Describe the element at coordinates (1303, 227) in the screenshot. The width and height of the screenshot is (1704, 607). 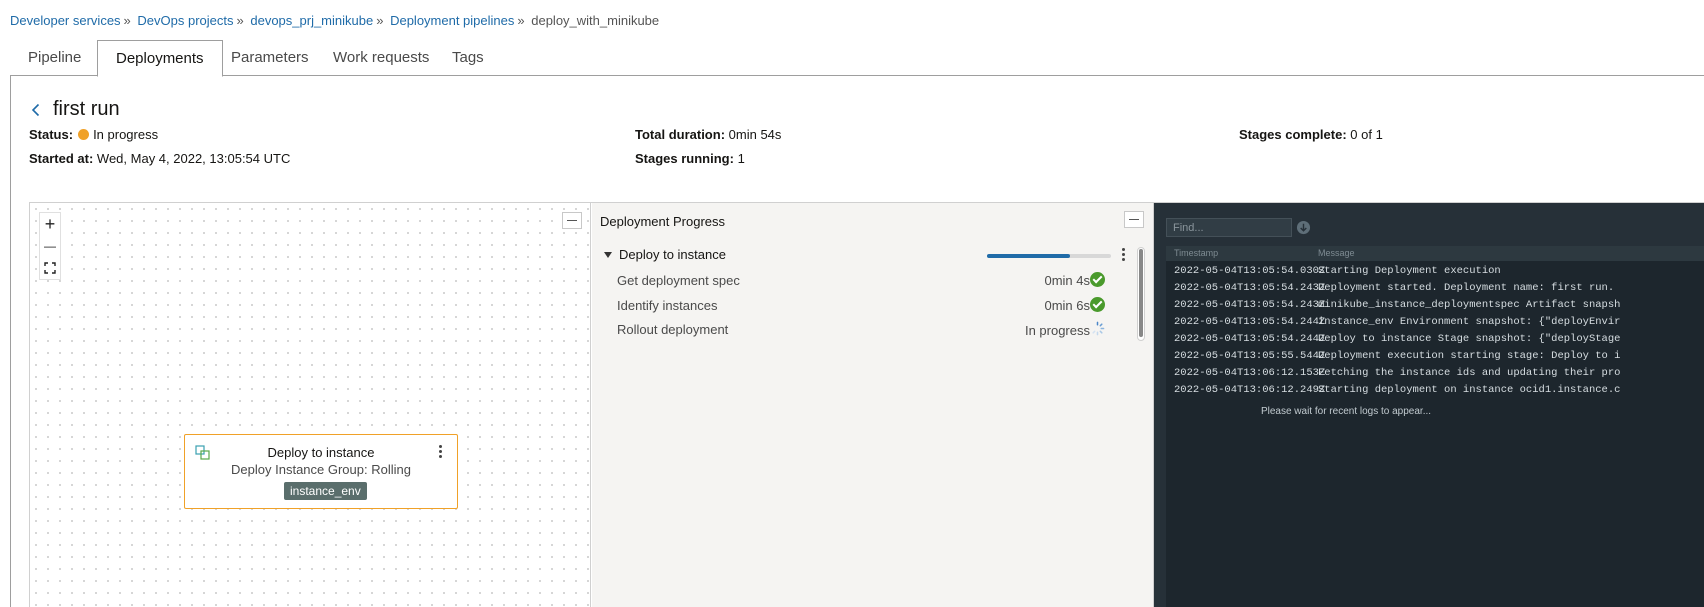
I see `arrow-down-circle-icon` at that location.